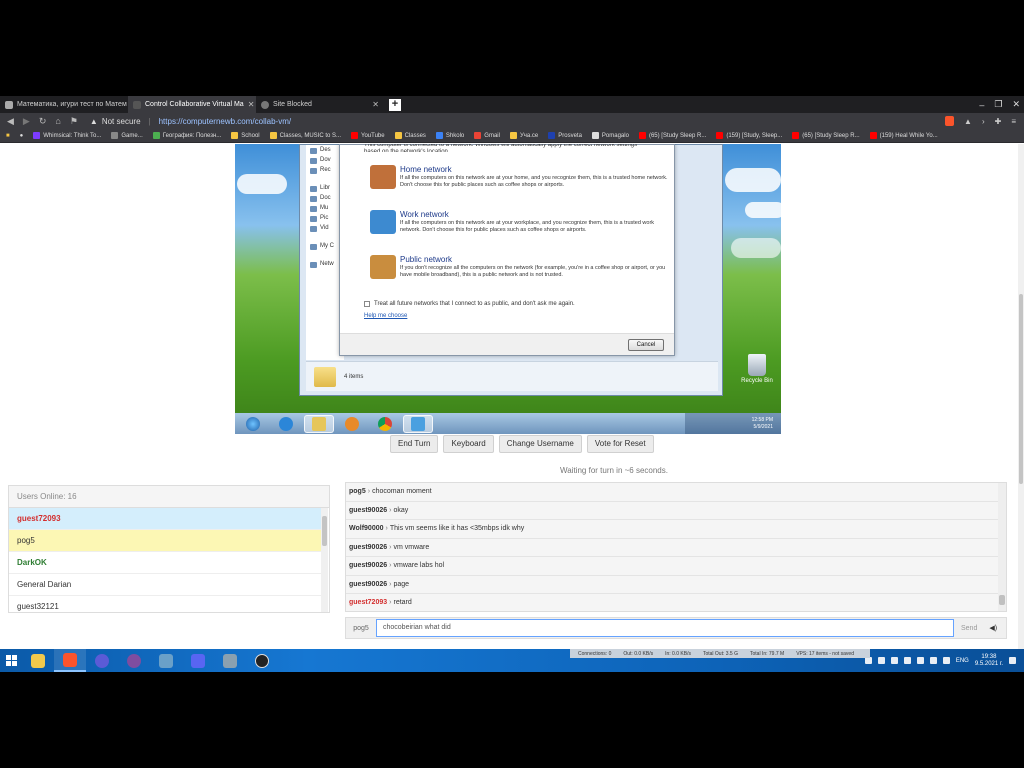 The image size is (1024, 768). What do you see at coordinates (962, 661) in the screenshot?
I see `language-indicator: ENG` at bounding box center [962, 661].